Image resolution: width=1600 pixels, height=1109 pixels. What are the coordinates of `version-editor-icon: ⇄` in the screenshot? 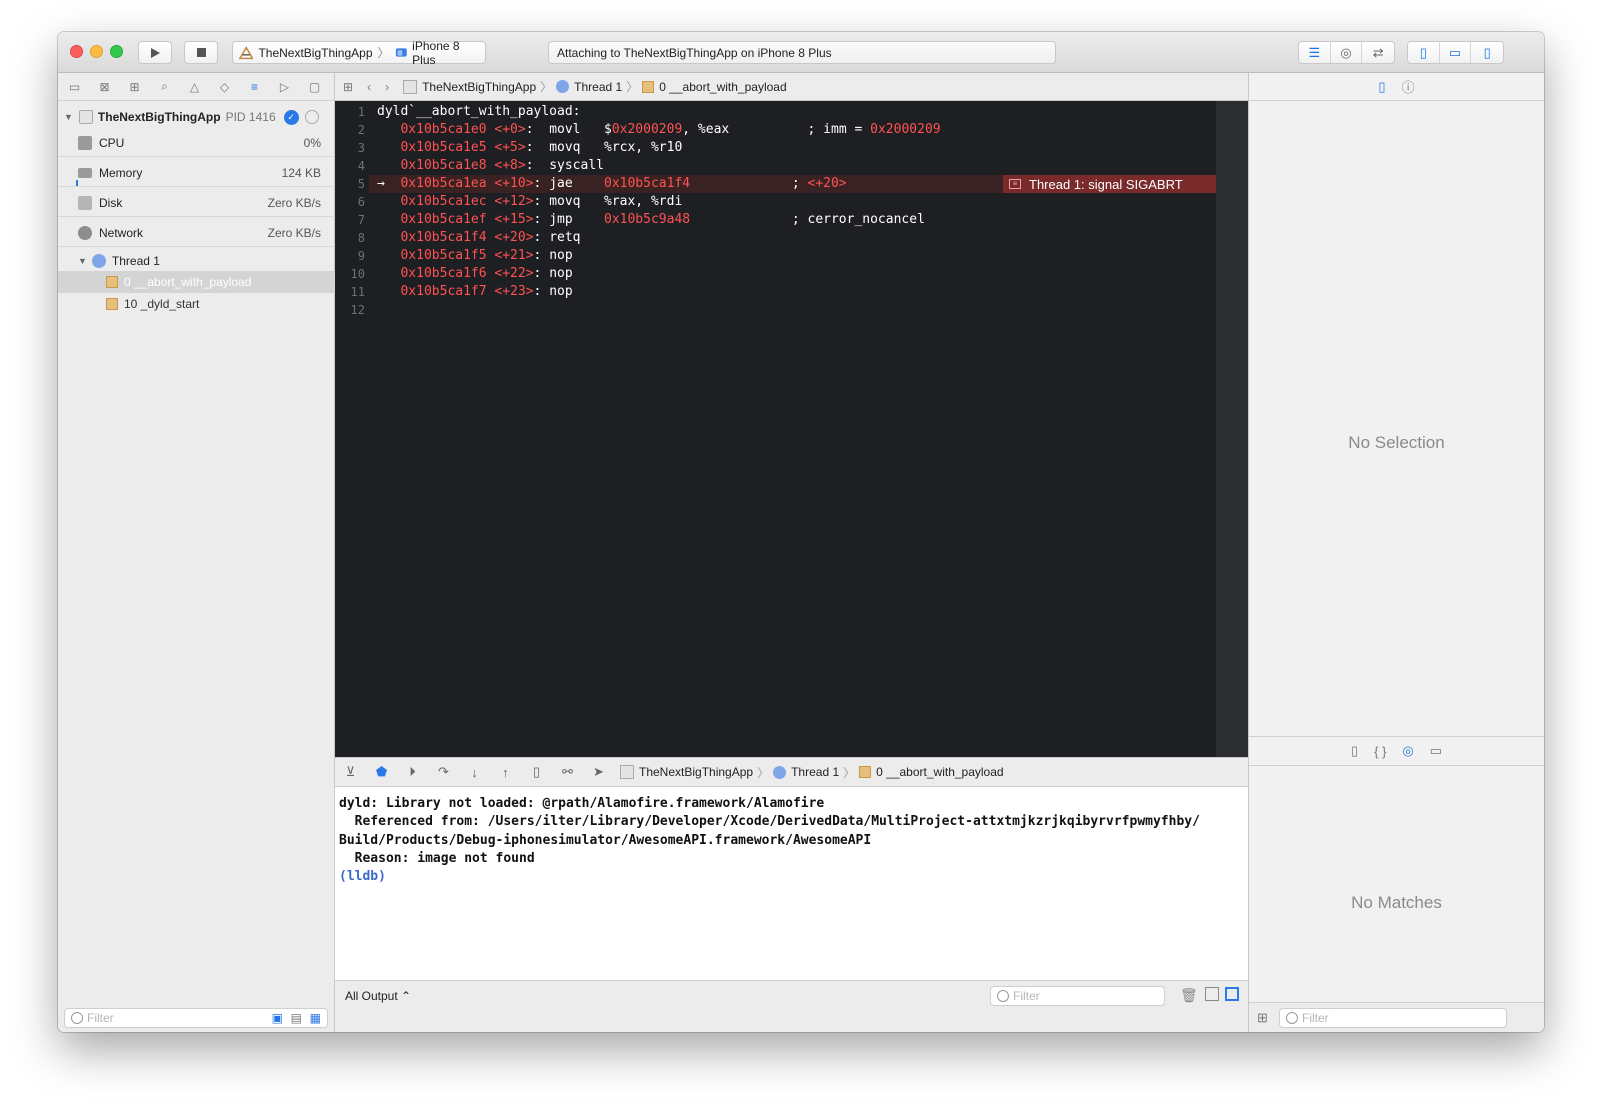 It's located at (1378, 52).